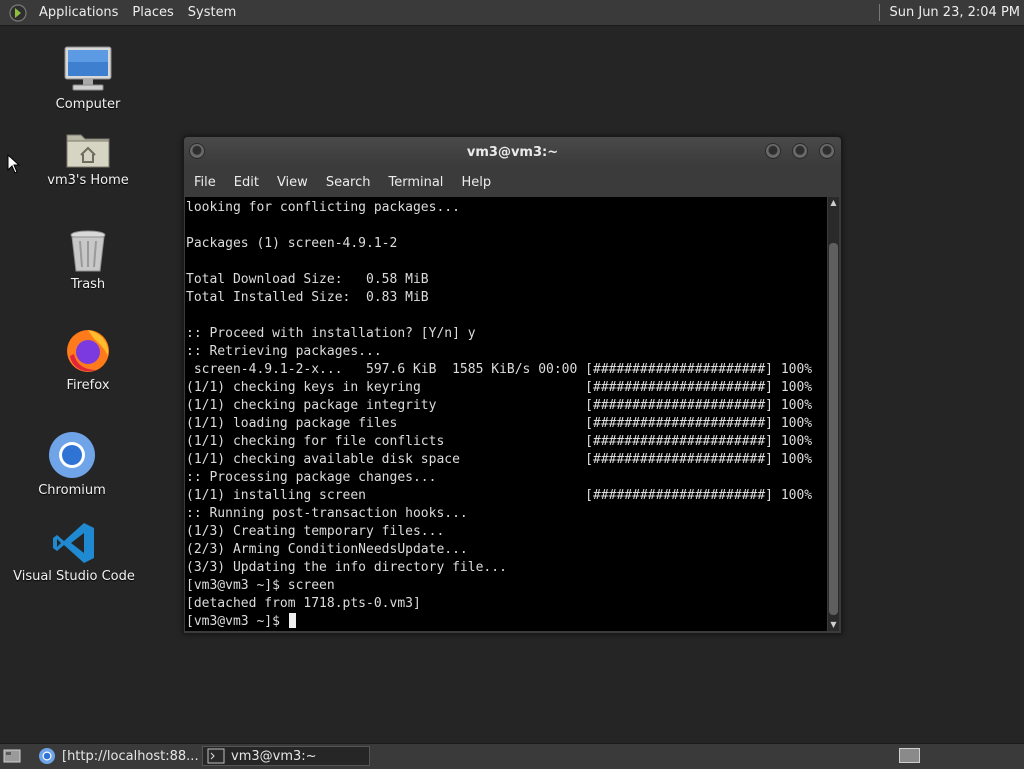  What do you see at coordinates (87, 385) in the screenshot?
I see `desktop-icon-label: Firefox` at bounding box center [87, 385].